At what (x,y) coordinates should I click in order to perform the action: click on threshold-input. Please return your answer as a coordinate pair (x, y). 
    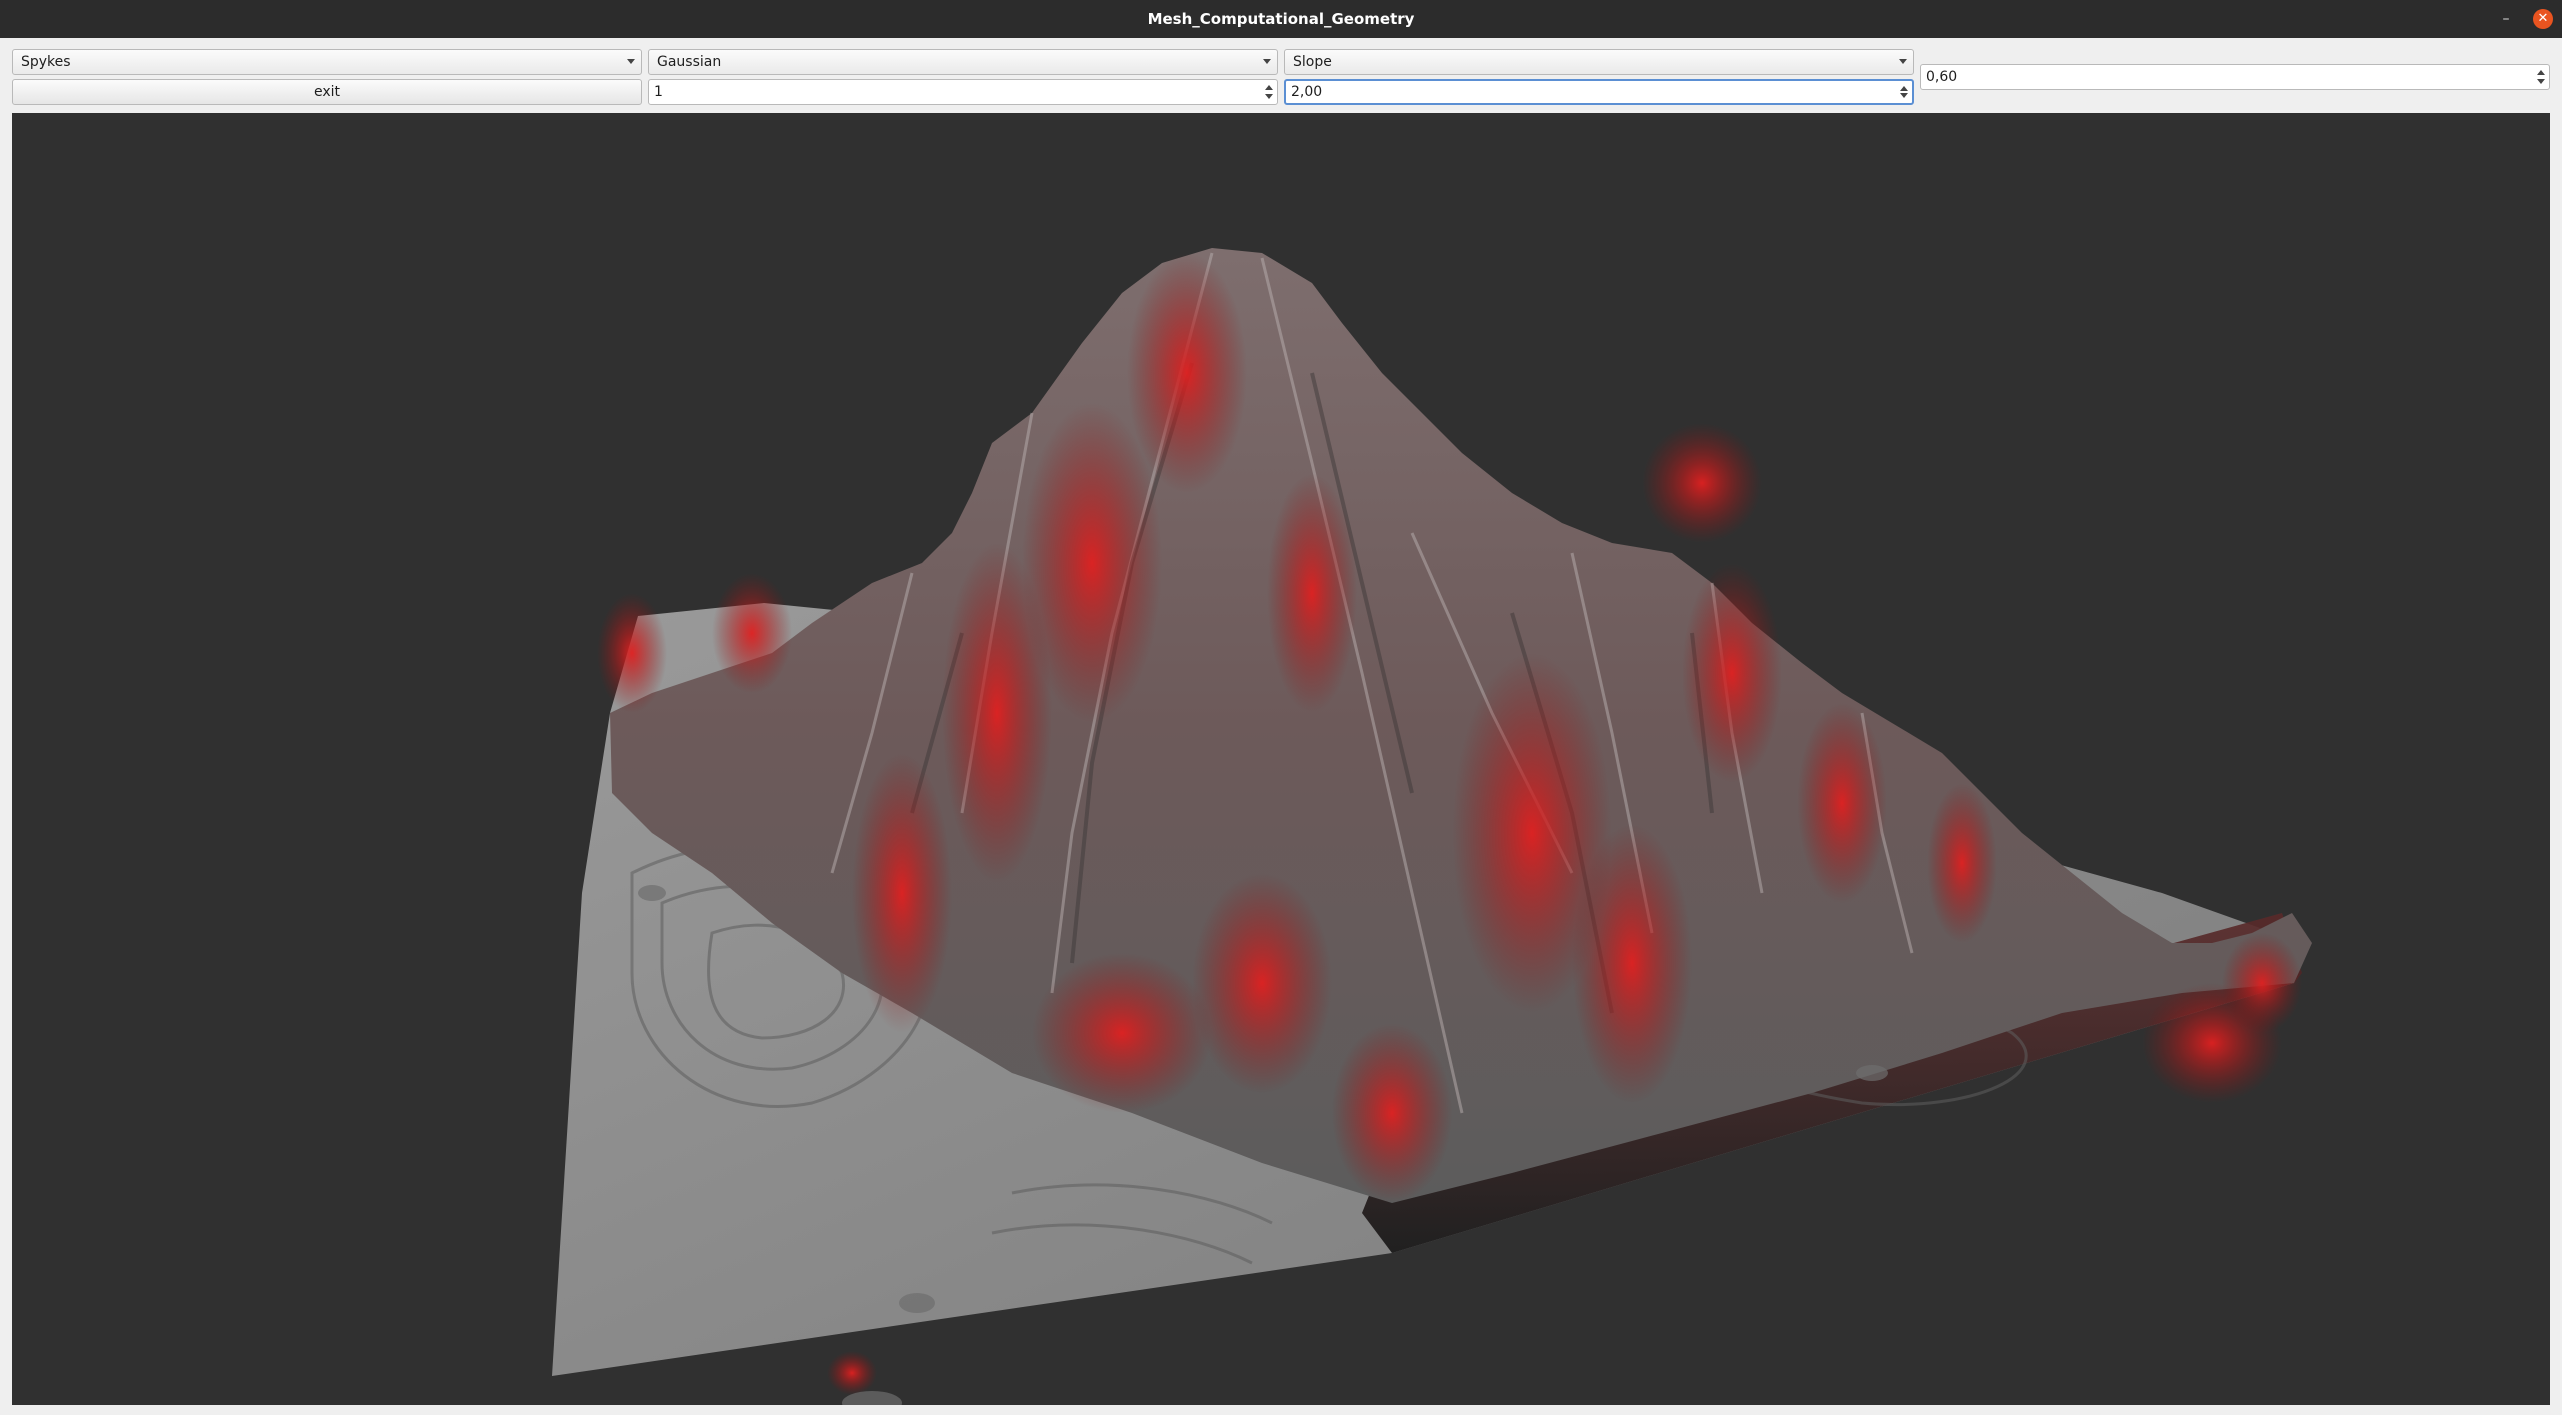
    Looking at the image, I should click on (2226, 77).